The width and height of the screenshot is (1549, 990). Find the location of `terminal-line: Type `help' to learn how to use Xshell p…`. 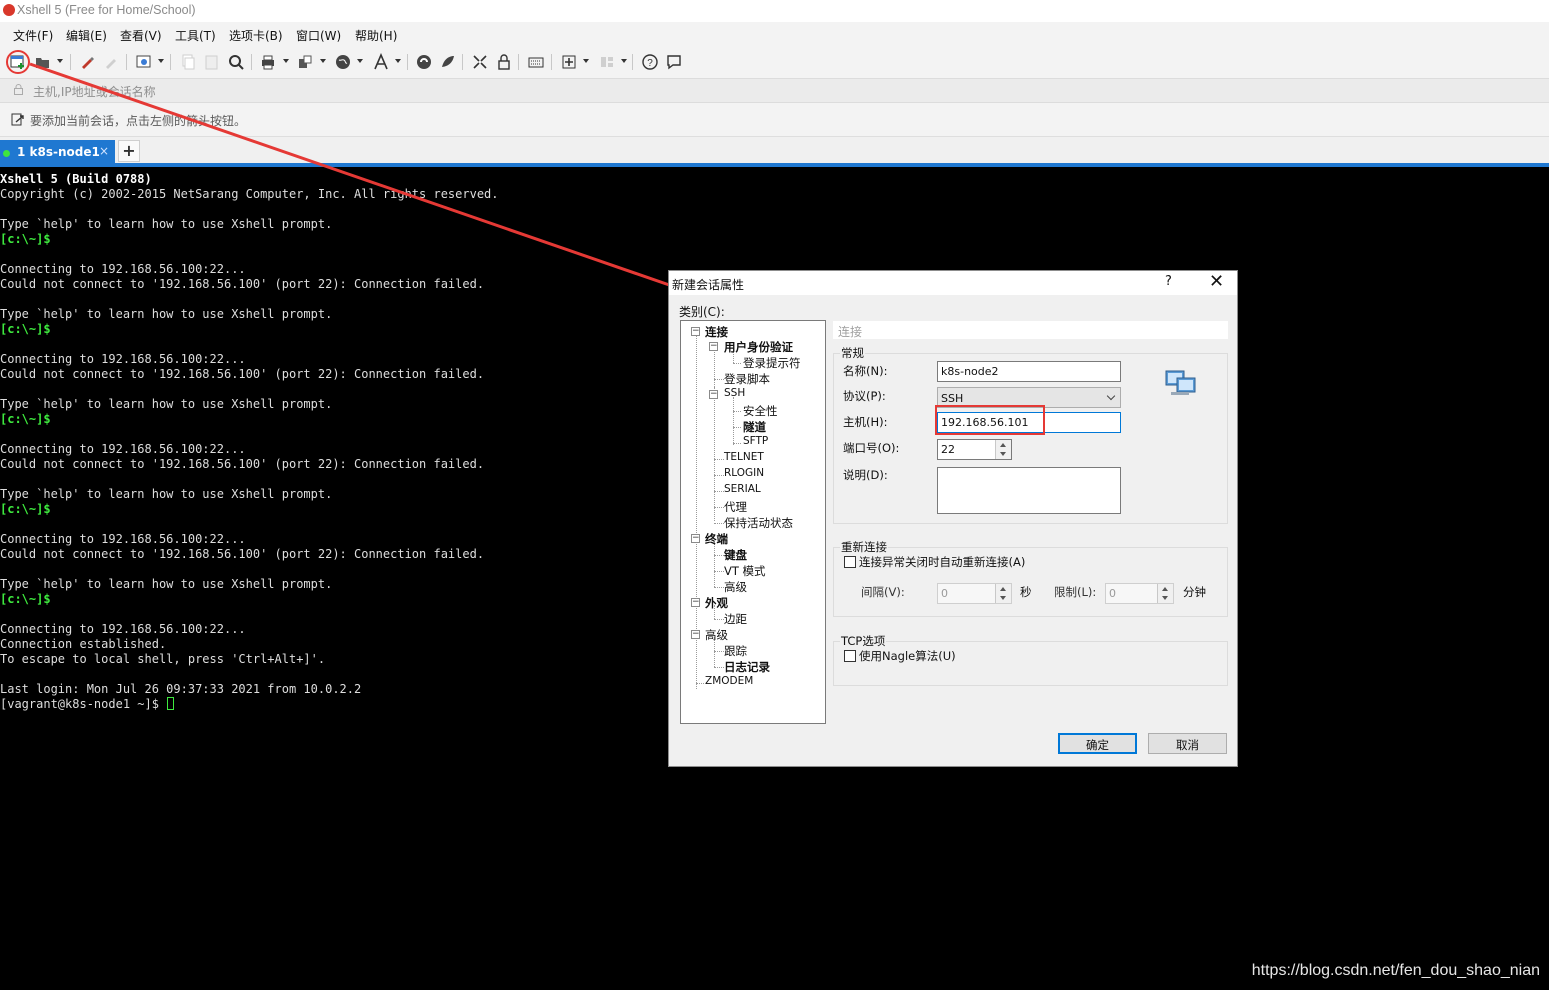

terminal-line: Type `help' to learn how to use Xshell p… is located at coordinates (166, 224).